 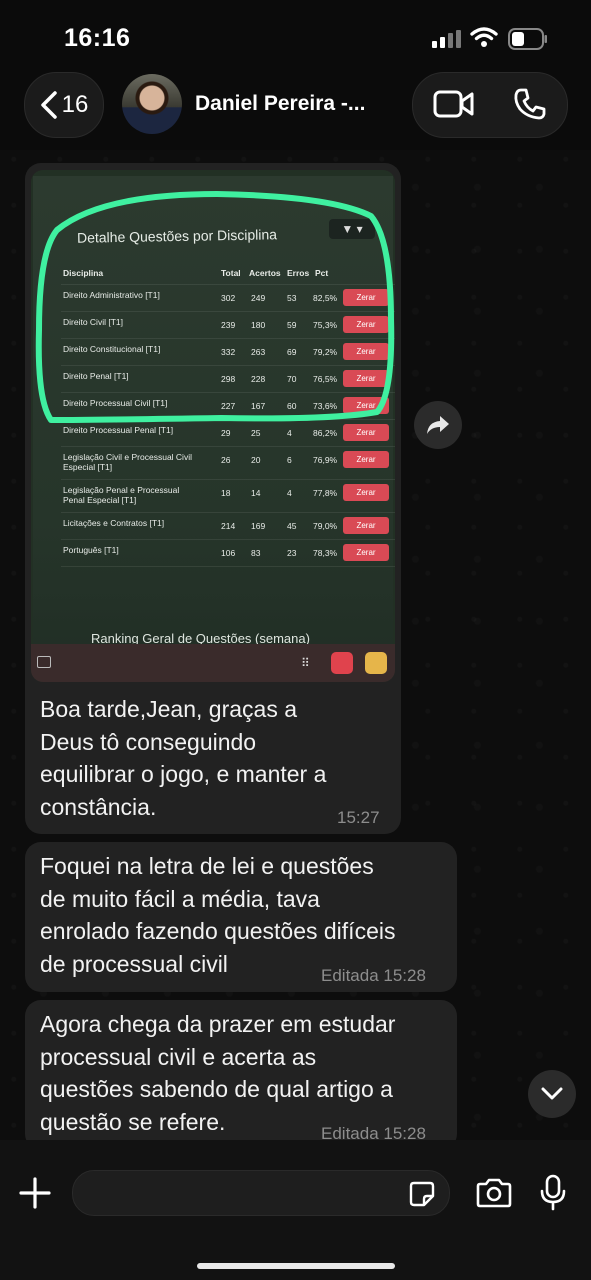 I want to click on home-indicator, so click(x=296, y=1266).